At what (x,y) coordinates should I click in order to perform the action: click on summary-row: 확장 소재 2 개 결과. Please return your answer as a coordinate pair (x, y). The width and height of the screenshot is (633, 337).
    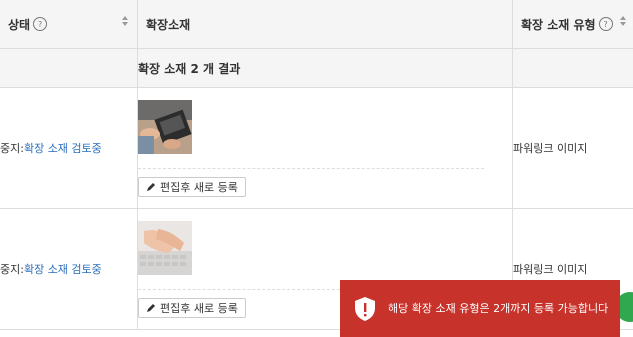
    Looking at the image, I should click on (316, 68).